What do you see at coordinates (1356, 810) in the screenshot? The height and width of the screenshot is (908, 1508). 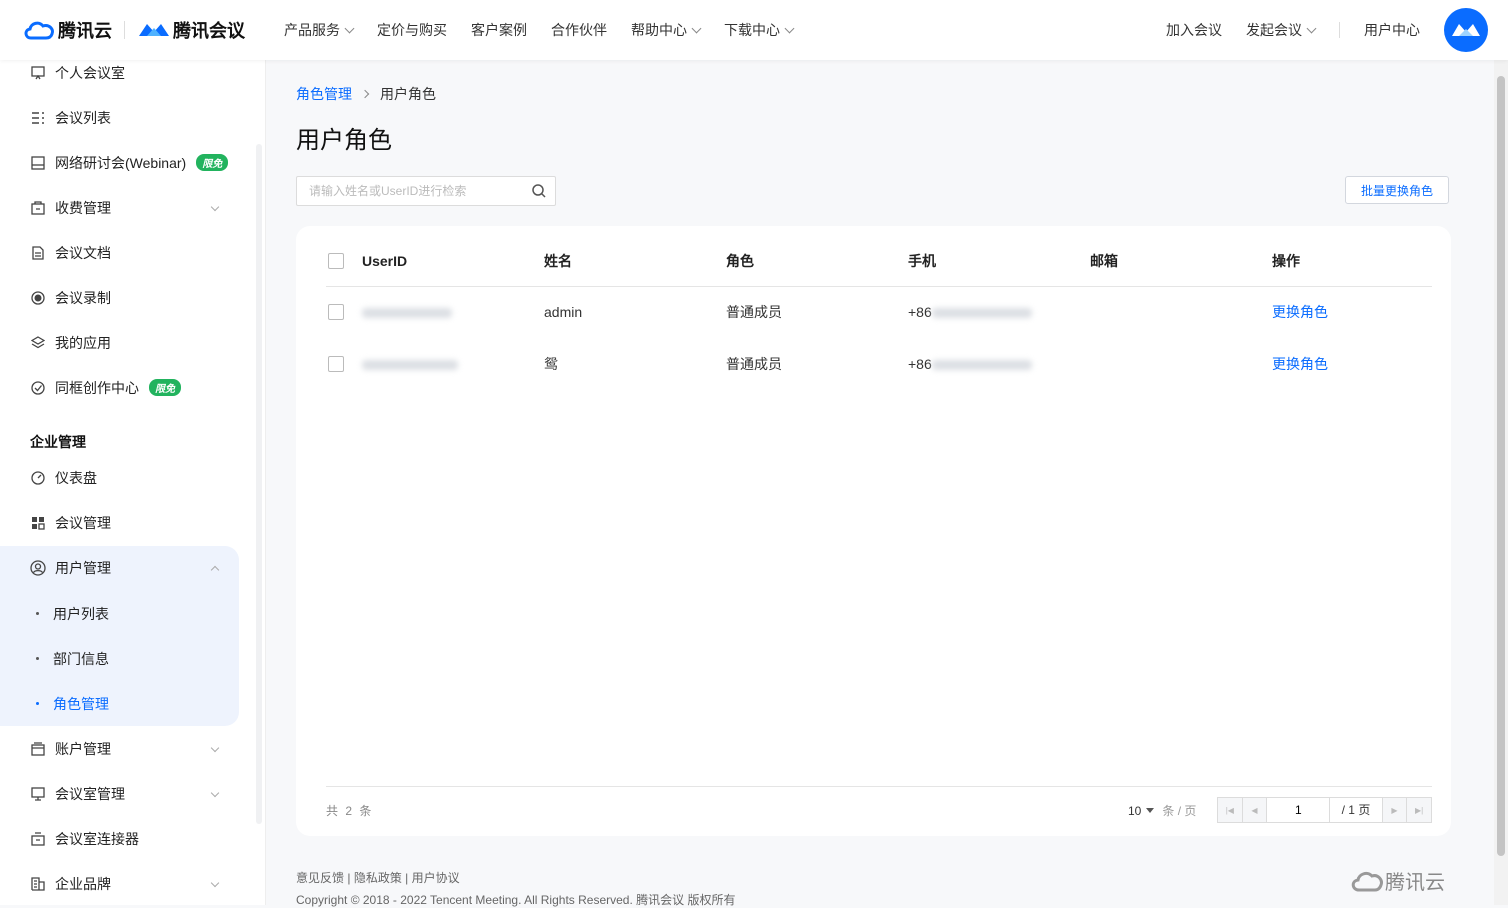 I see `total-pages: / 1 页` at bounding box center [1356, 810].